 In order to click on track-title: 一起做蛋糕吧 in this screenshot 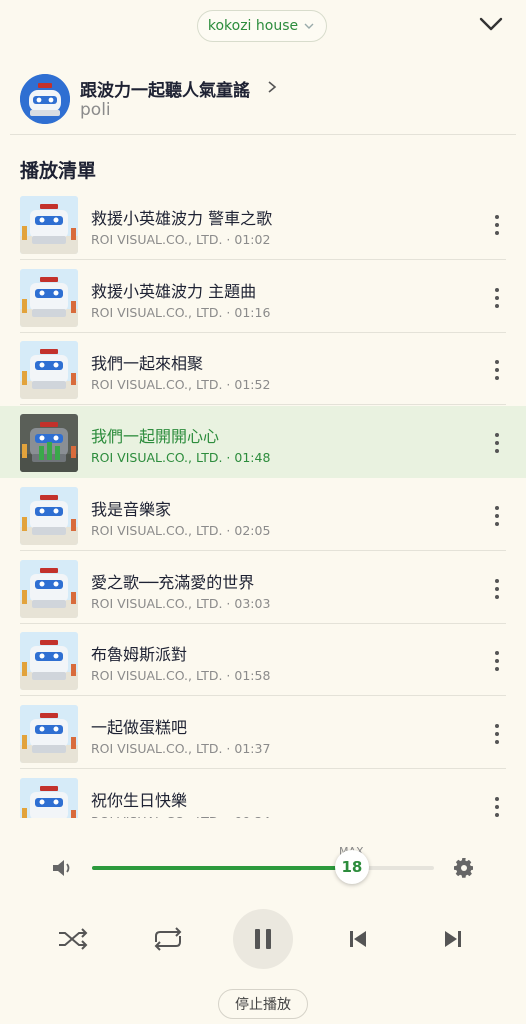, I will do `click(139, 727)`.